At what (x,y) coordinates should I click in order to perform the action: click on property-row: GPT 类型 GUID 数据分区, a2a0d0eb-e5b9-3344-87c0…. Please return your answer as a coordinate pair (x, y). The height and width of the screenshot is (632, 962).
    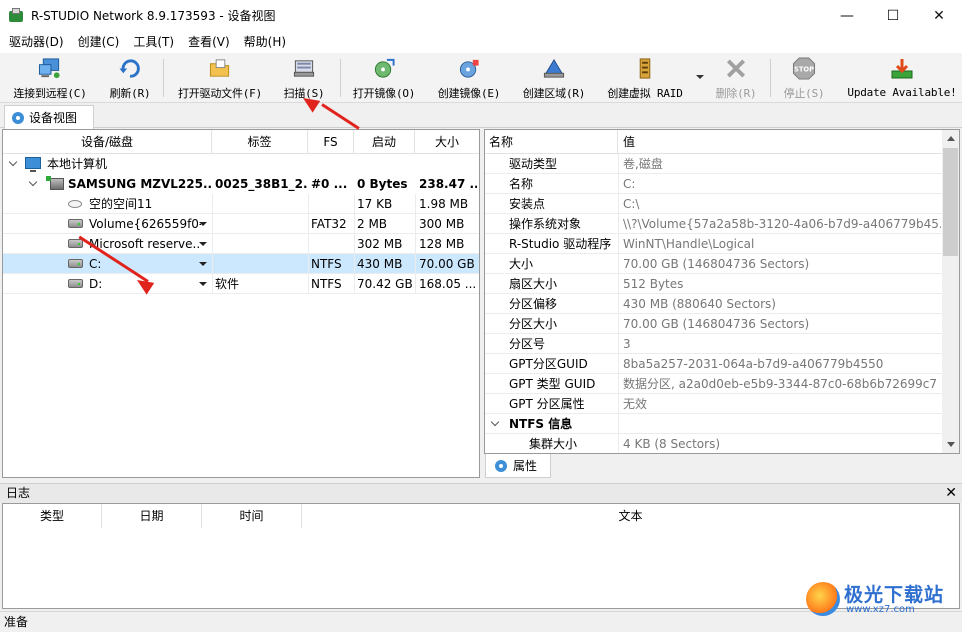
    Looking at the image, I should click on (714, 384).